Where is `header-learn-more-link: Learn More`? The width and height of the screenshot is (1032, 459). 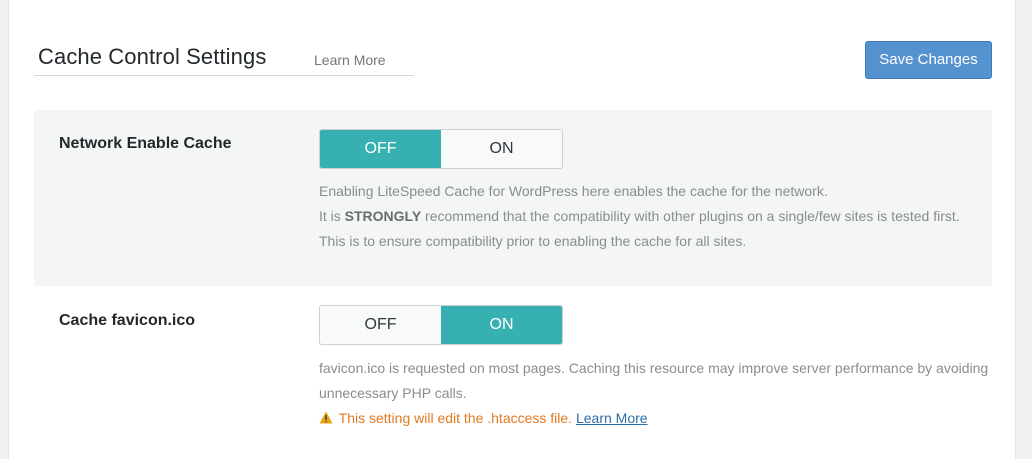
header-learn-more-link: Learn More is located at coordinates (350, 60).